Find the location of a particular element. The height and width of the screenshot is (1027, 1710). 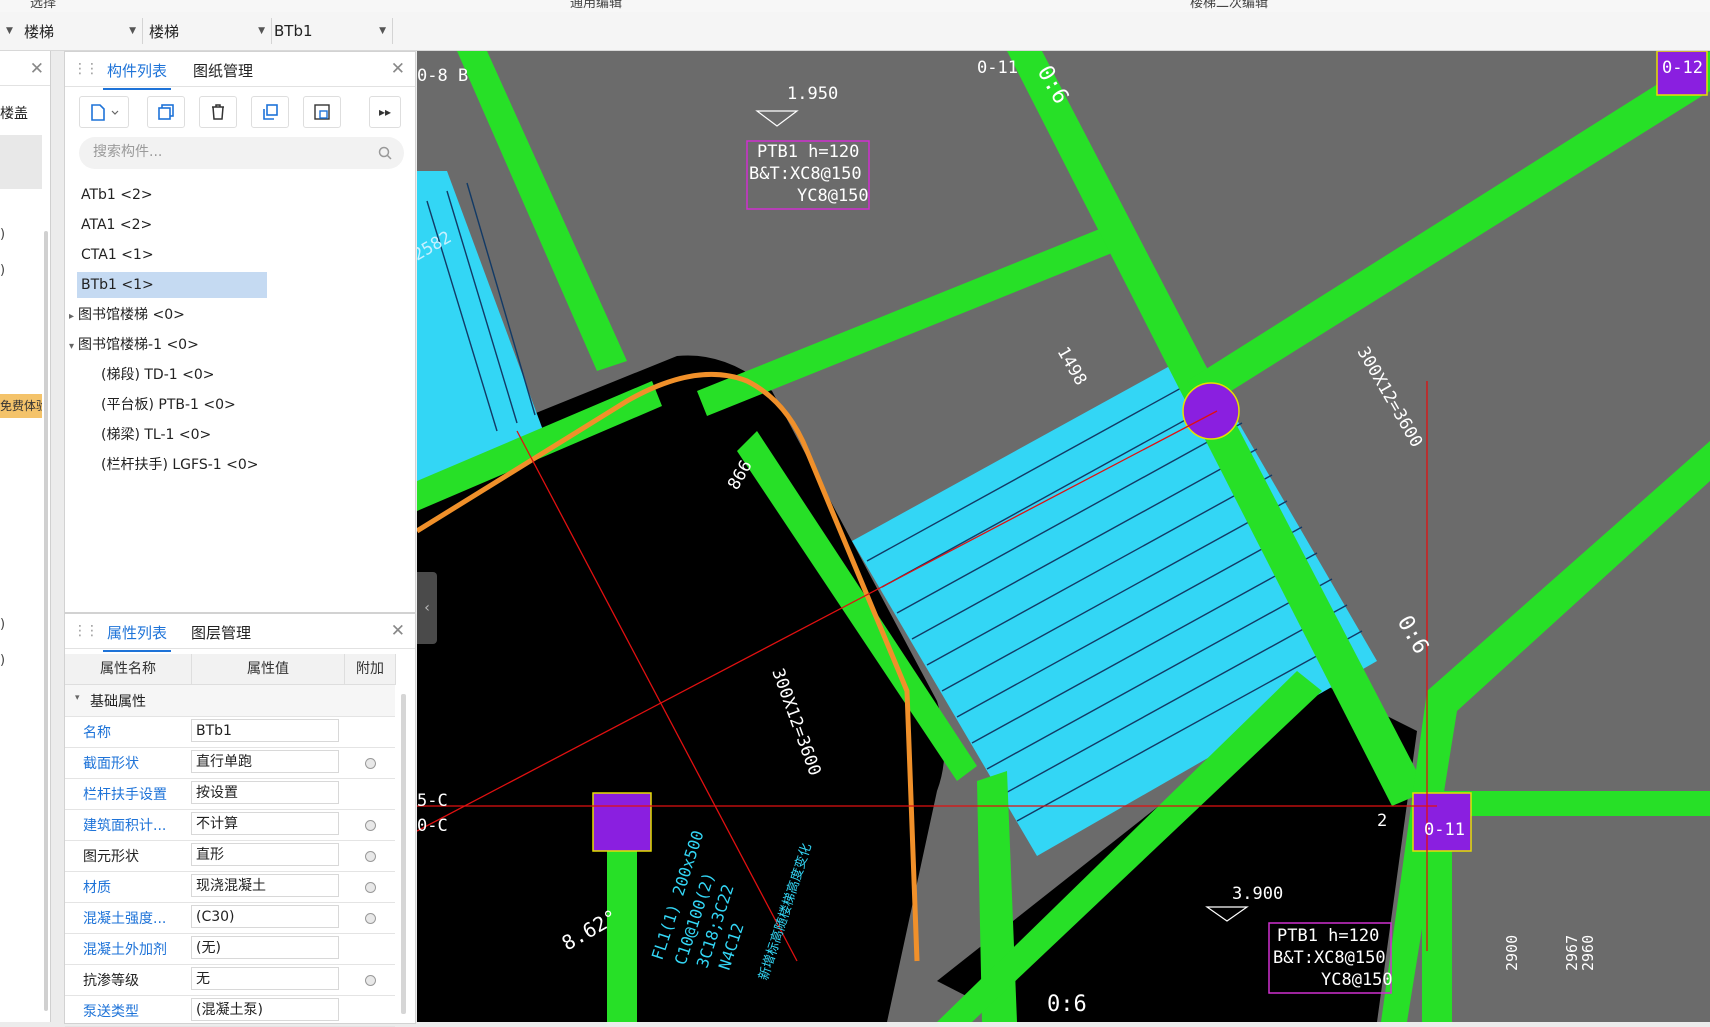

tab-component-list: 构件列表 is located at coordinates (137, 75).